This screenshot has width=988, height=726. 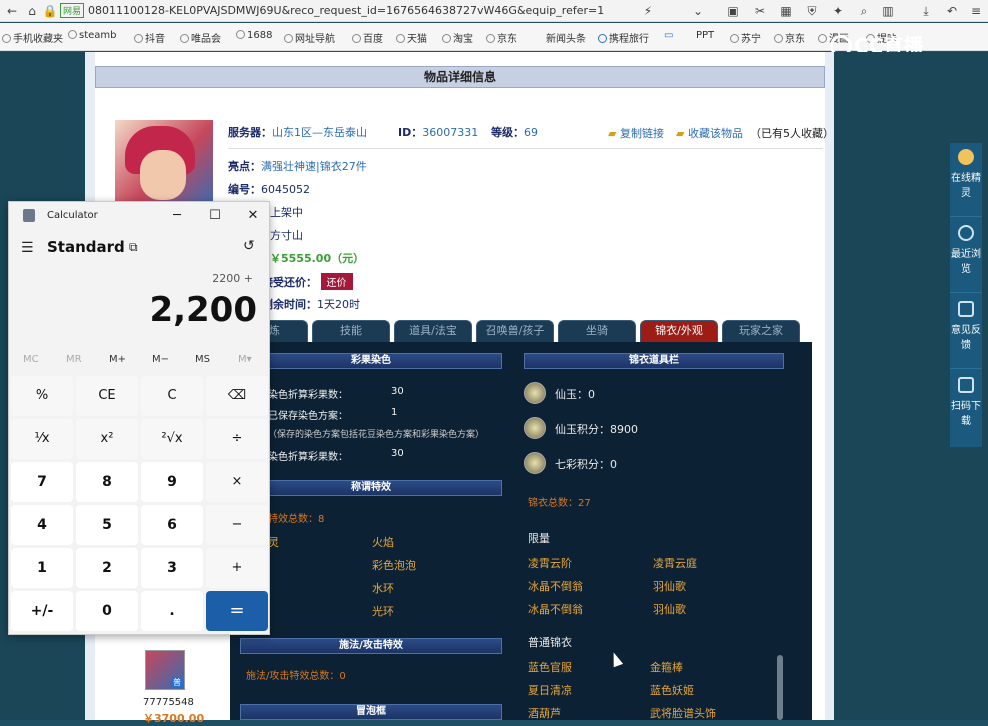 What do you see at coordinates (107, 396) in the screenshot?
I see `clear-entry-button: CE` at bounding box center [107, 396].